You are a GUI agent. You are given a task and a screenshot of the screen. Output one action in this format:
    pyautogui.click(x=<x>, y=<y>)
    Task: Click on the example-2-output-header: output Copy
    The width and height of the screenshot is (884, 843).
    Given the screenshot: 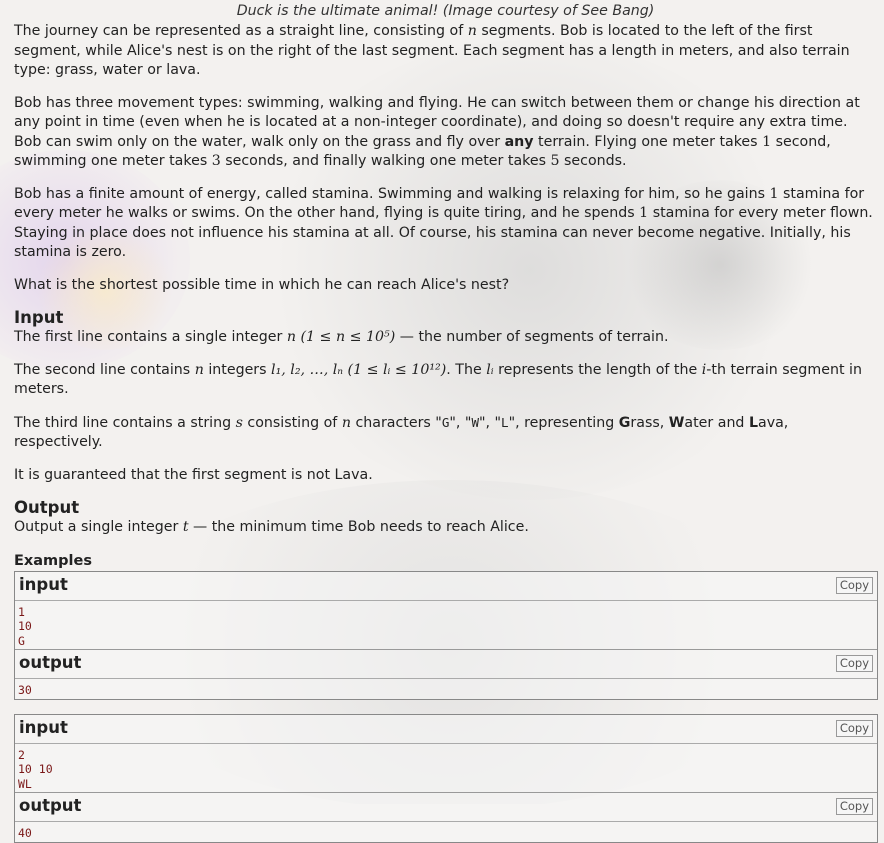 What is the action you would take?
    pyautogui.click(x=446, y=807)
    